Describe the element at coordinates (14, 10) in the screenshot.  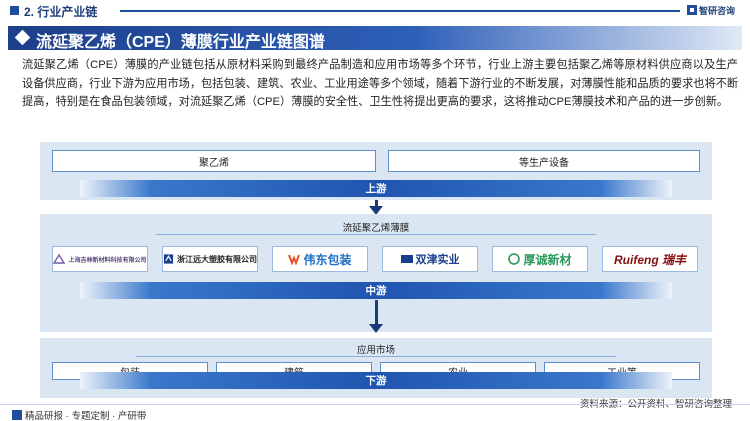
I see `section-marker-icon` at that location.